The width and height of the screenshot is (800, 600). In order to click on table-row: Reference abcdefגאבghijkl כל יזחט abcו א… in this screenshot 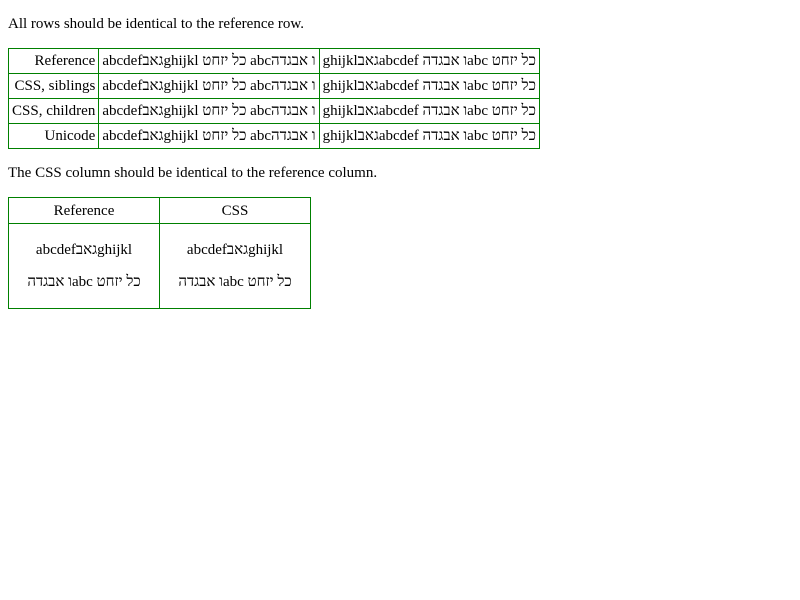, I will do `click(273, 61)`.